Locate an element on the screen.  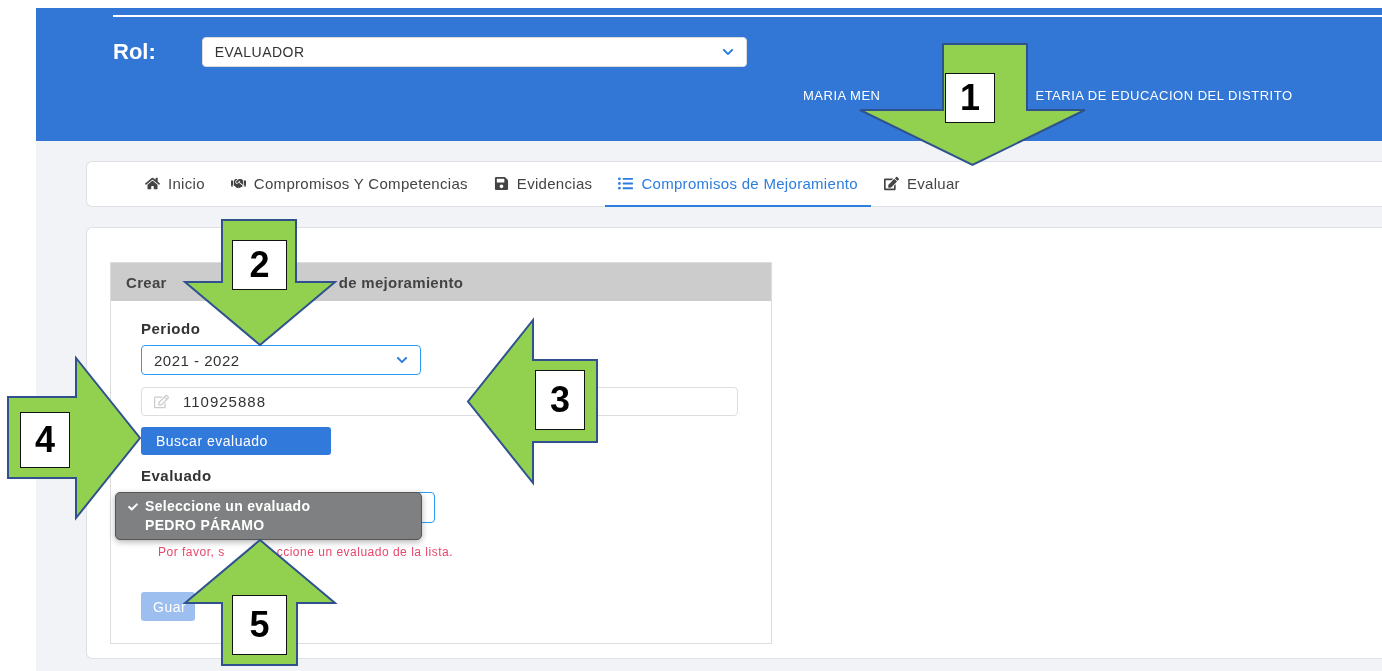
evaluated-label: Evaluado is located at coordinates (176, 475).